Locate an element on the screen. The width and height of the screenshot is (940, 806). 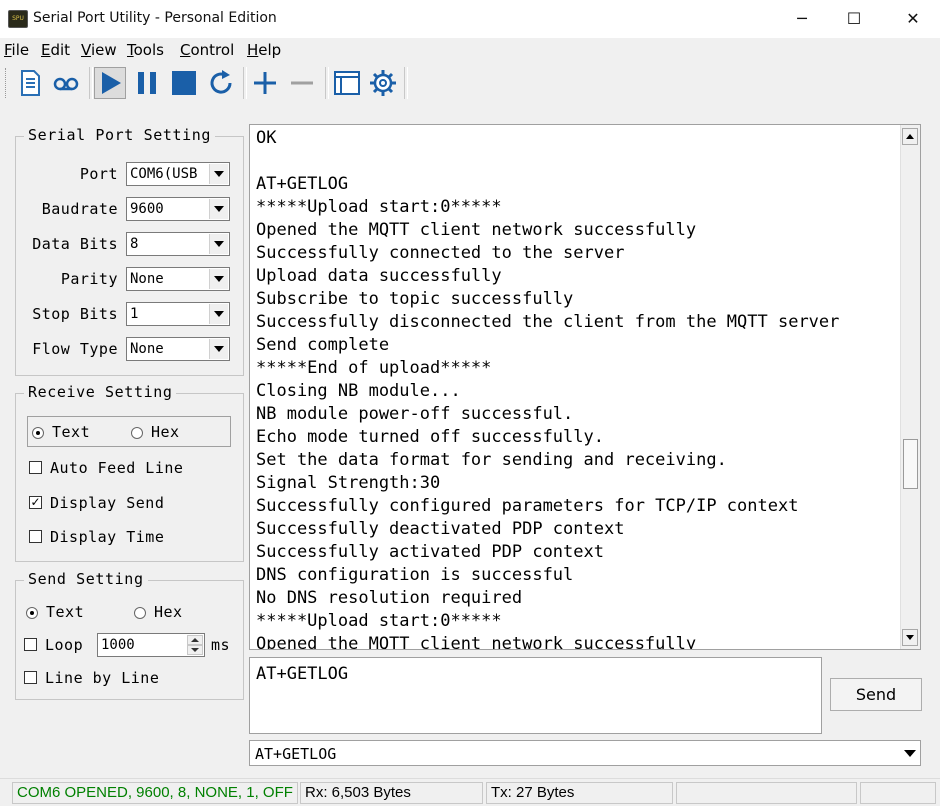
stepper-up-button is located at coordinates (195, 640).